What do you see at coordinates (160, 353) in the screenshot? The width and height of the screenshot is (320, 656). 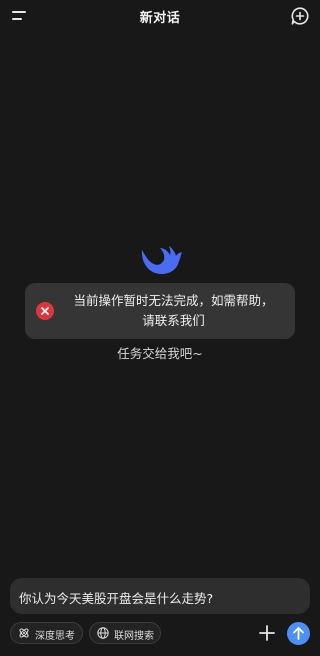 I see `welcome-subtitle: 任务交给我吧~` at bounding box center [160, 353].